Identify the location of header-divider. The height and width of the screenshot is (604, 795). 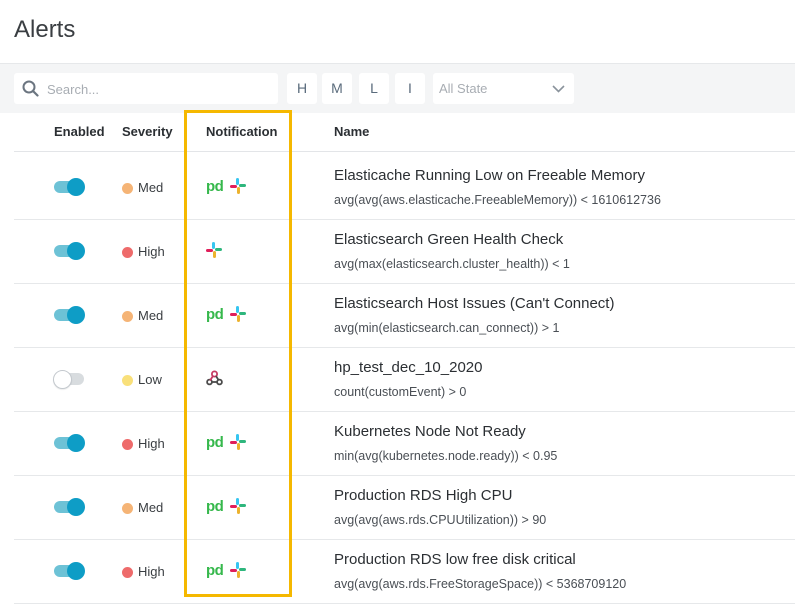
(404, 151).